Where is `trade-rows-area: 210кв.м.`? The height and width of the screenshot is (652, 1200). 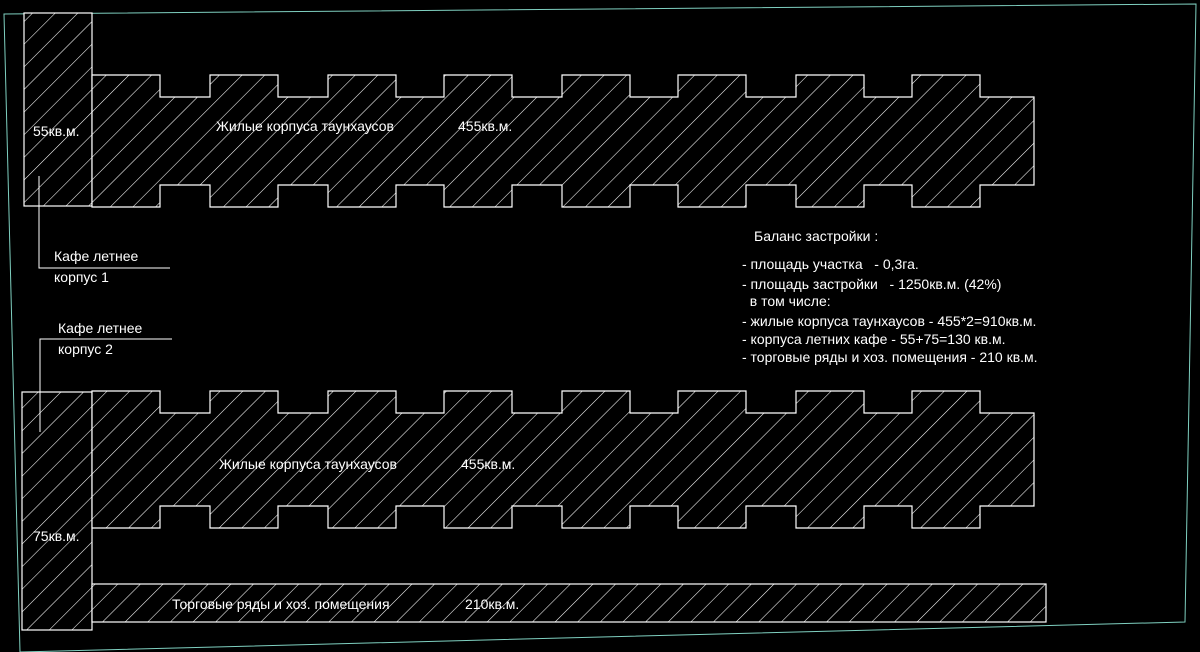
trade-rows-area: 210кв.м. is located at coordinates (492, 604).